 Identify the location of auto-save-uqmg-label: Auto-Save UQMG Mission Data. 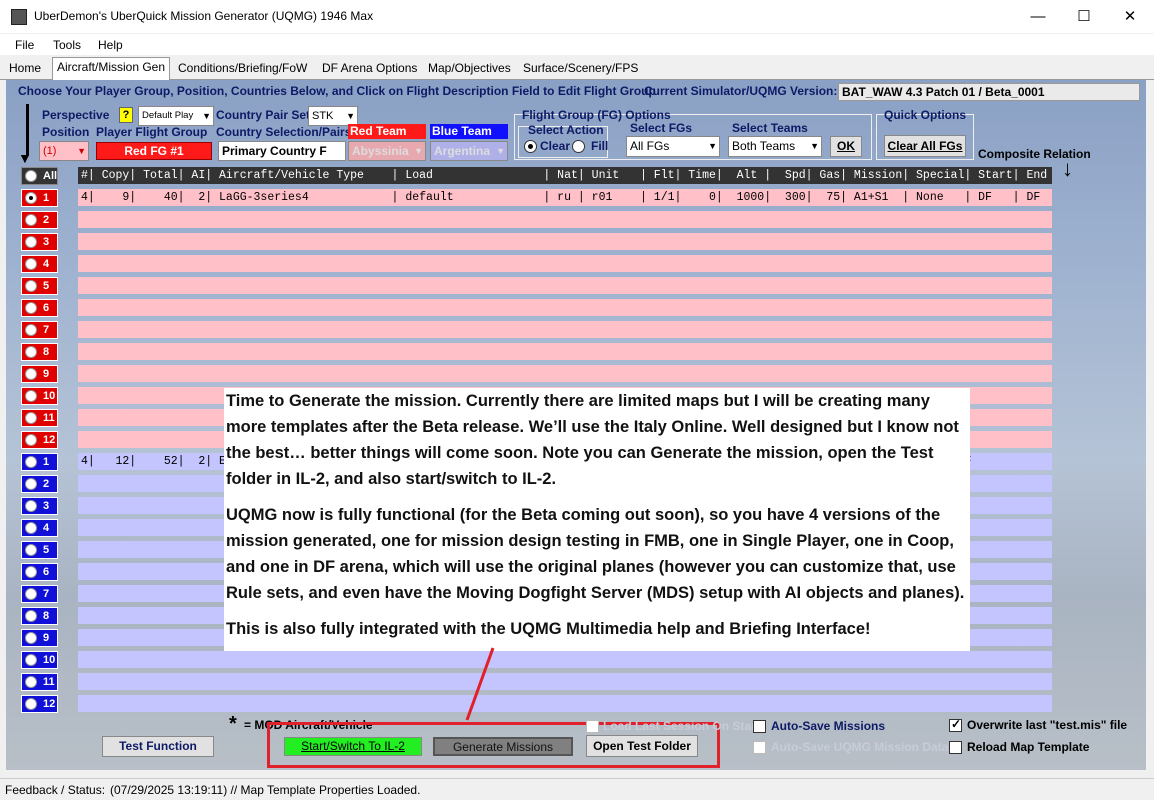
(860, 747).